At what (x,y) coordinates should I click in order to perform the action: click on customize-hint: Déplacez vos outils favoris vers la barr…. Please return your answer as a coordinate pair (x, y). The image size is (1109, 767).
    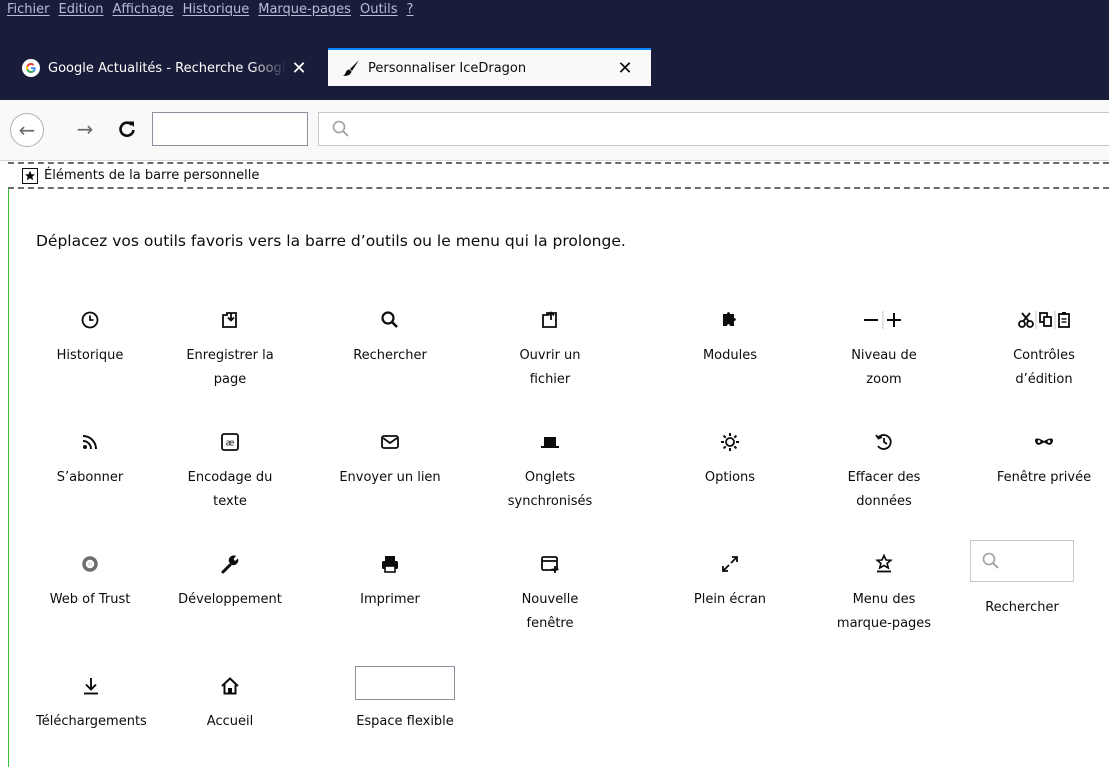
    Looking at the image, I should click on (331, 241).